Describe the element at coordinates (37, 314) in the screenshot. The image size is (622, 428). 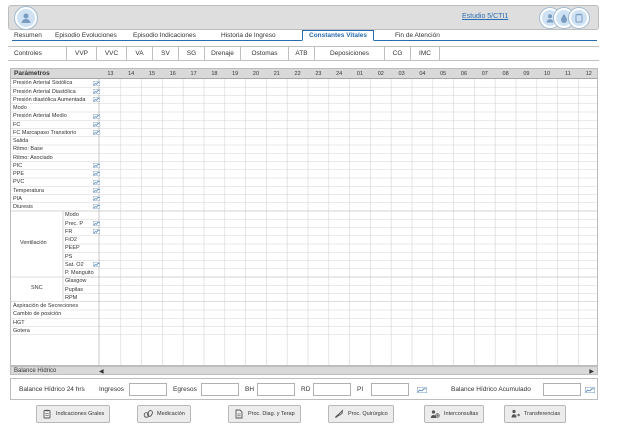
I see `tail-row-1-label: Cambio de posición` at that location.